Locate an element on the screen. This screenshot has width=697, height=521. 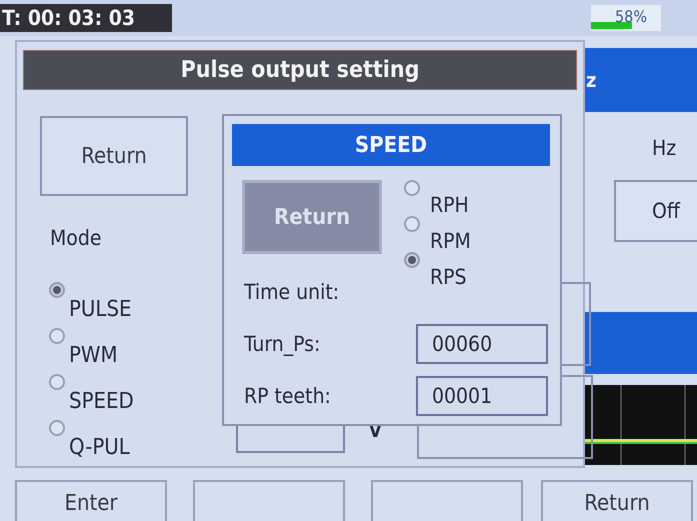
input-field: 00060 is located at coordinates (482, 344).